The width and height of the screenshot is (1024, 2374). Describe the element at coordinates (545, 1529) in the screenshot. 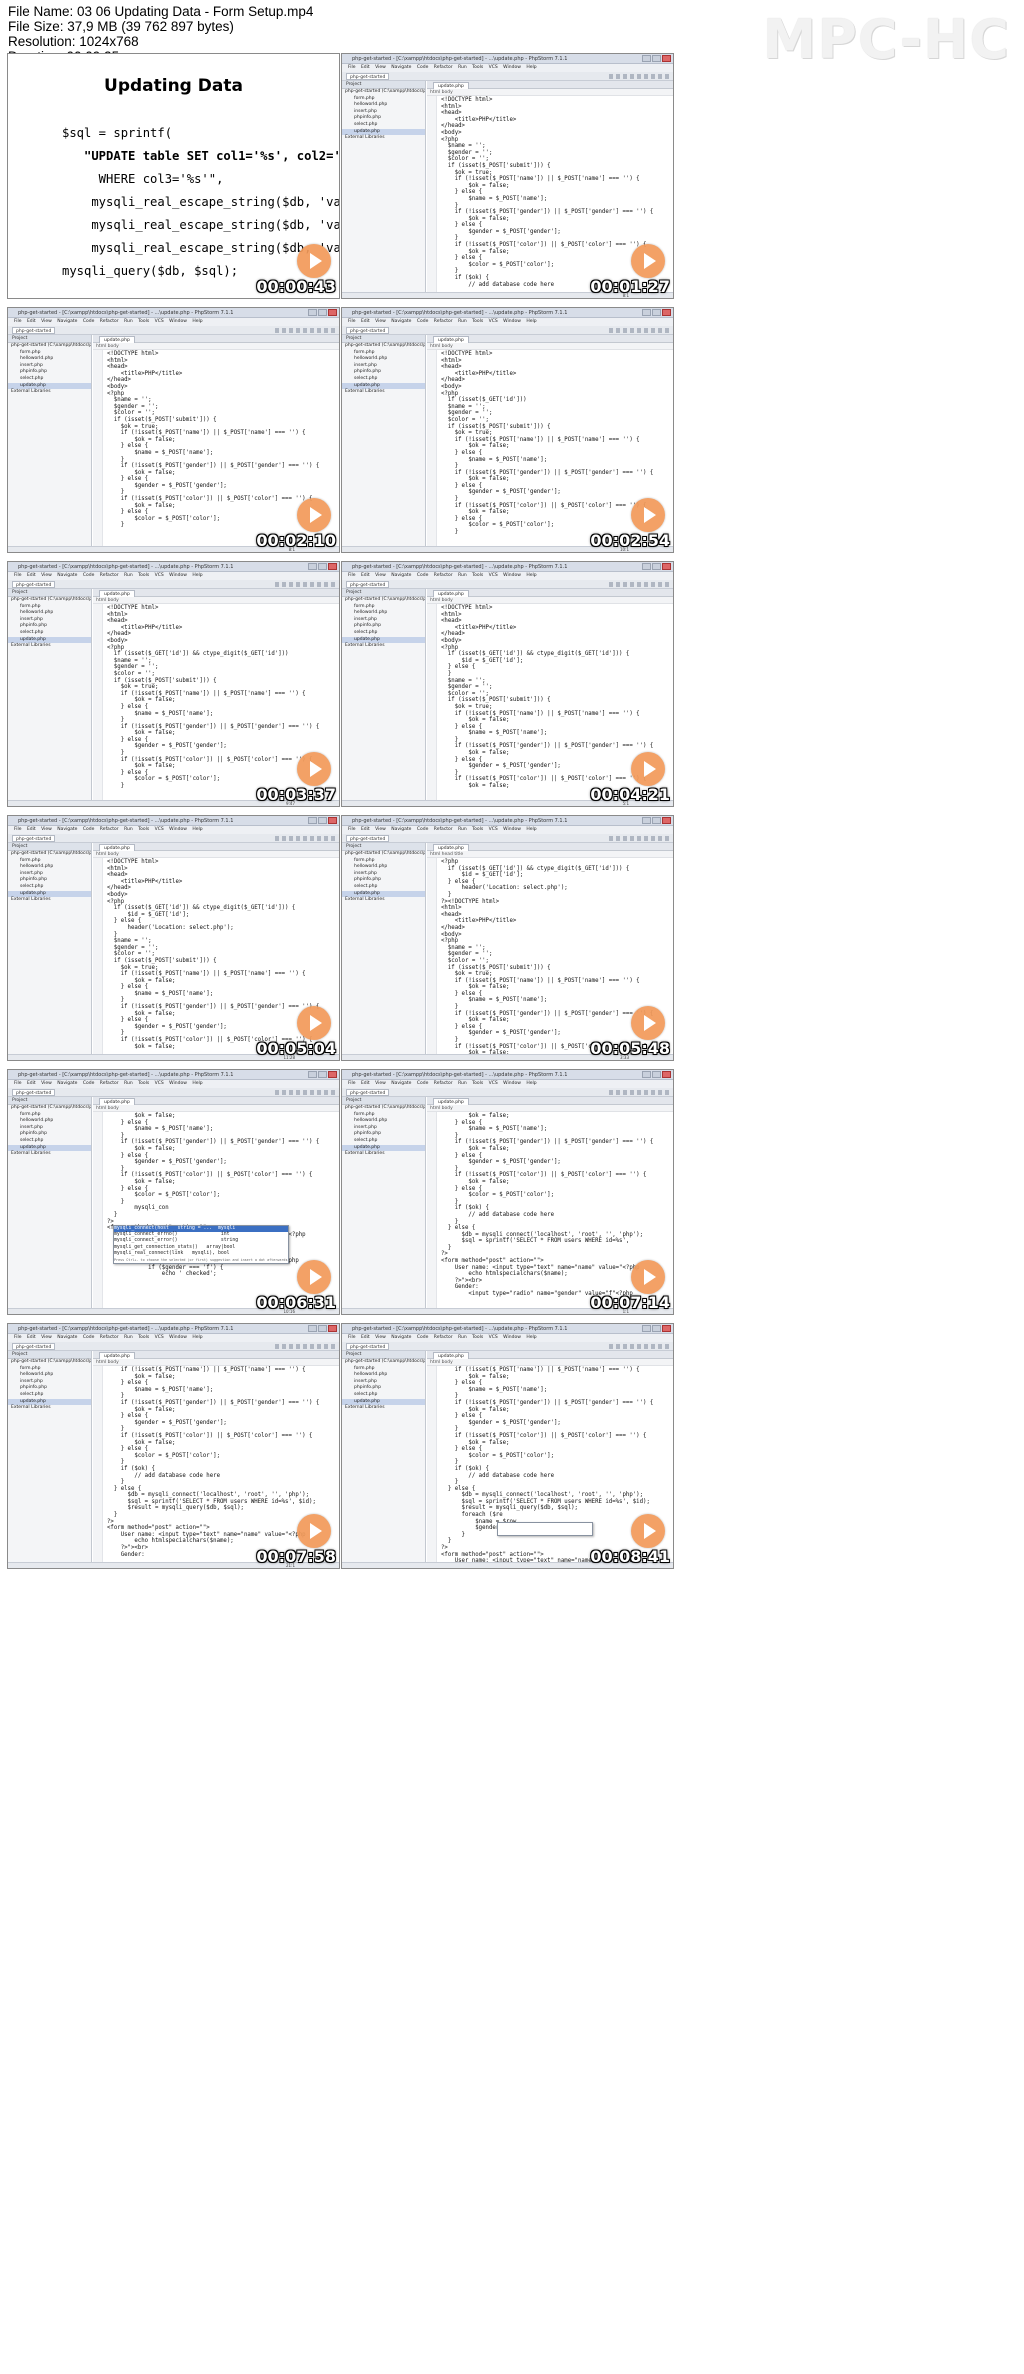

I see `autocomplete-popup` at that location.